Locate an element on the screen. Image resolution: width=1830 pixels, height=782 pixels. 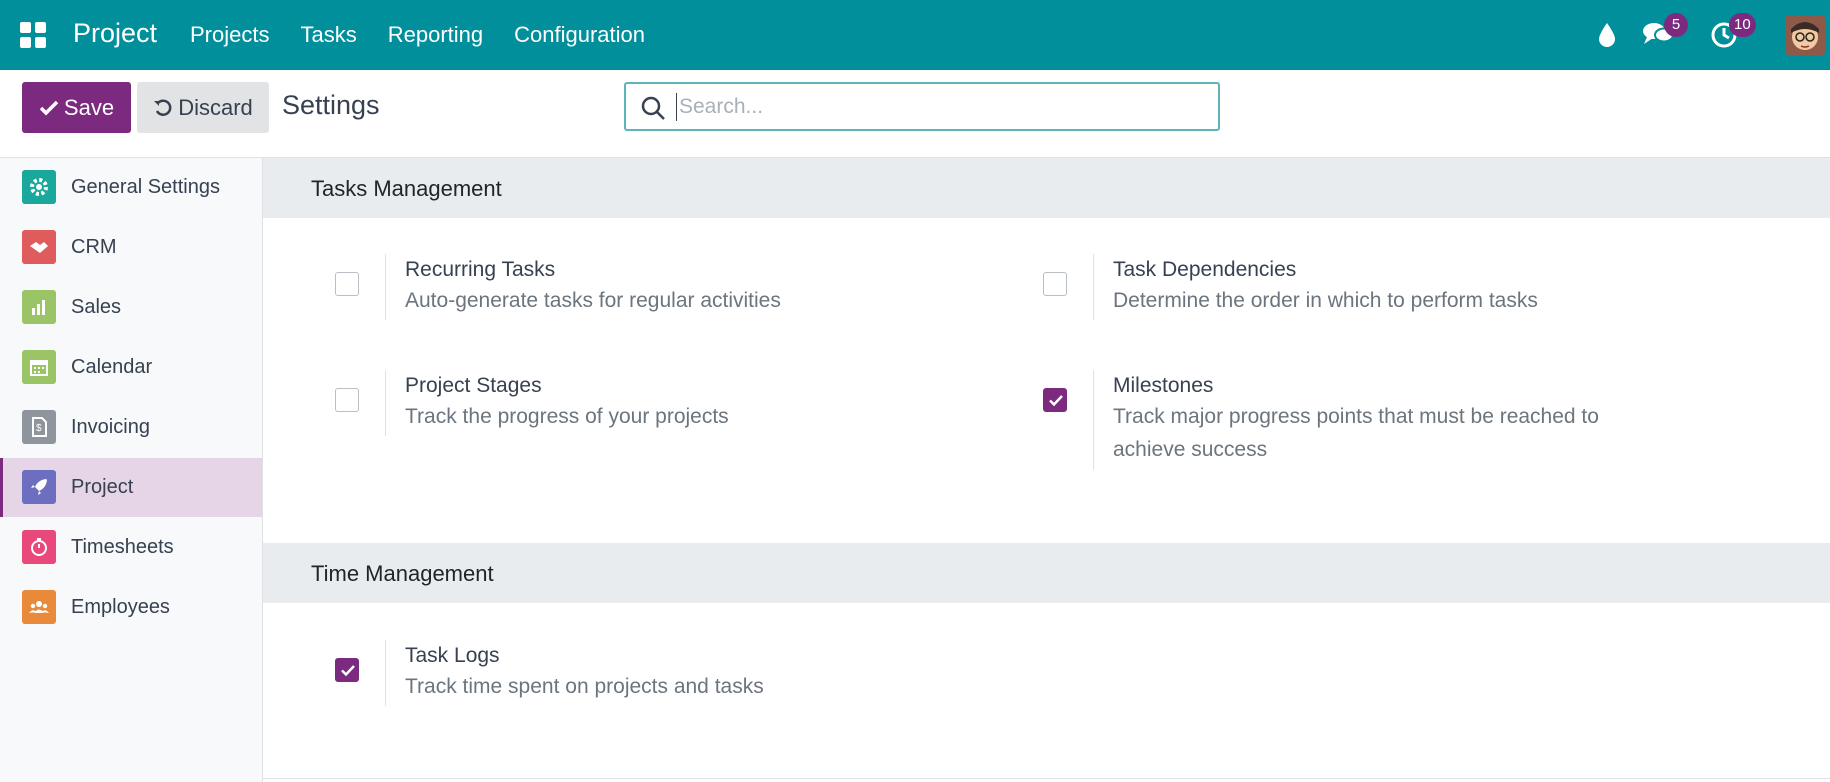
menu-item-reporting: Reporting is located at coordinates (435, 35).